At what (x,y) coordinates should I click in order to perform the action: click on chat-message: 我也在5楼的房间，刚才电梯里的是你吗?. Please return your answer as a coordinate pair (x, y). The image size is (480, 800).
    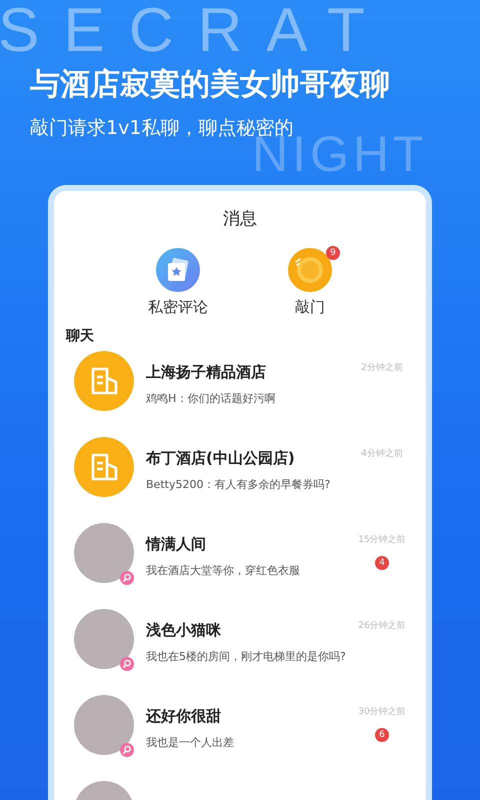
    Looking at the image, I should click on (246, 656).